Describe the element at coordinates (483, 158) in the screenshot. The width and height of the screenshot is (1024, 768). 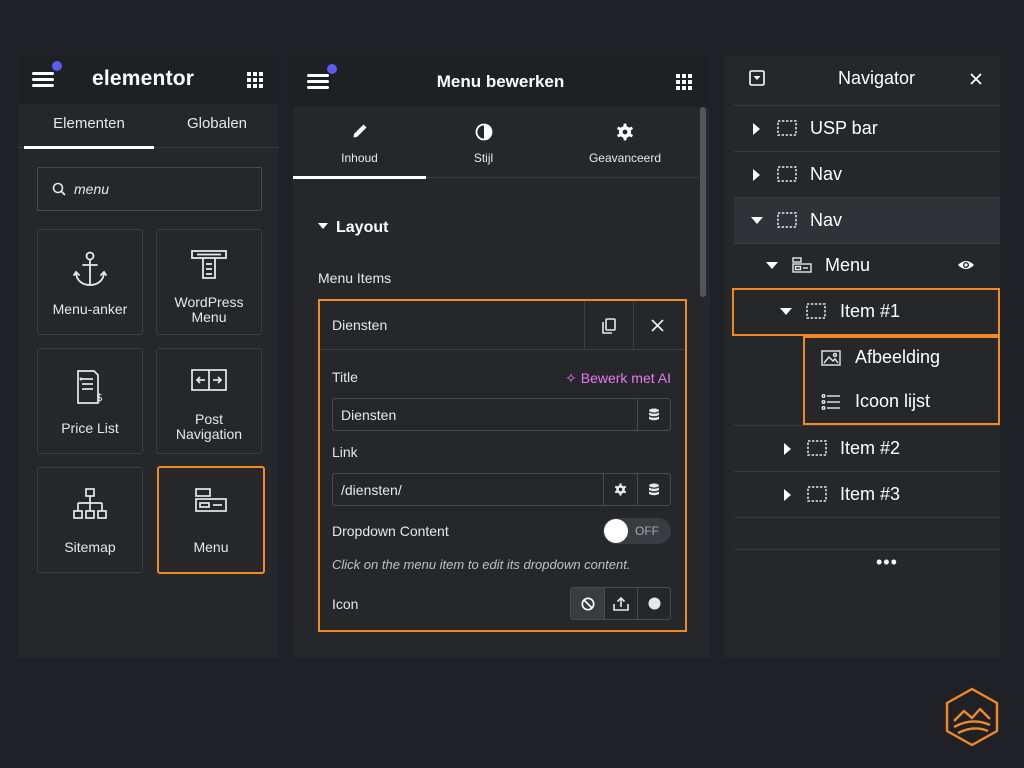
I see `tab-label: Stijl` at that location.